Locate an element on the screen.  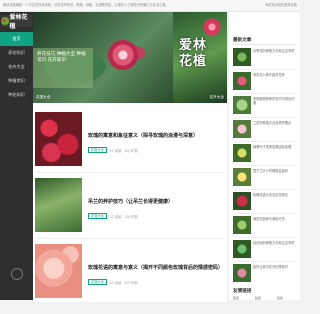
main-nav: 首页 养花知识 花卉大全 种植常识 种花知识 is located at coordinates (16, 67).